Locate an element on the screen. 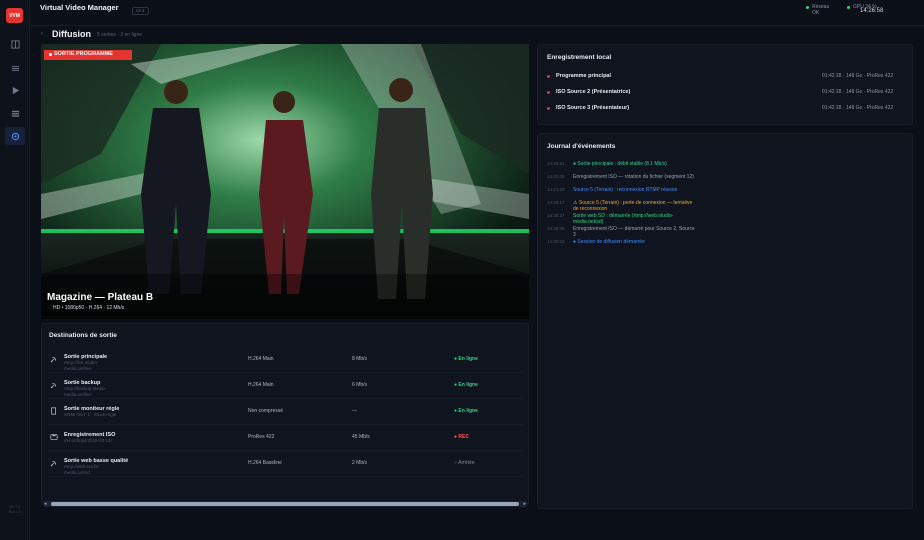 The width and height of the screenshot is (924, 540). back-button: ‹ is located at coordinates (42, 34).